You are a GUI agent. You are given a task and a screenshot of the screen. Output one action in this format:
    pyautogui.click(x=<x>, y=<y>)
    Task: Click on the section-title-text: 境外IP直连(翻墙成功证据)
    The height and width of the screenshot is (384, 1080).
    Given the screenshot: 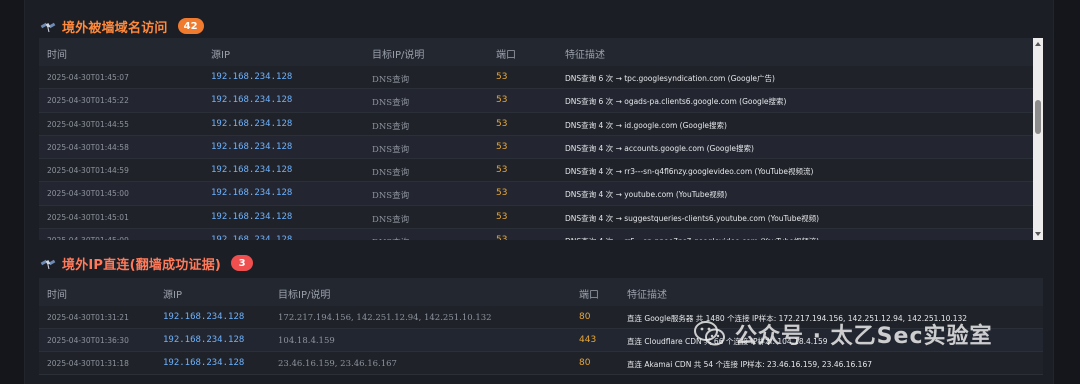 What is the action you would take?
    pyautogui.click(x=142, y=265)
    